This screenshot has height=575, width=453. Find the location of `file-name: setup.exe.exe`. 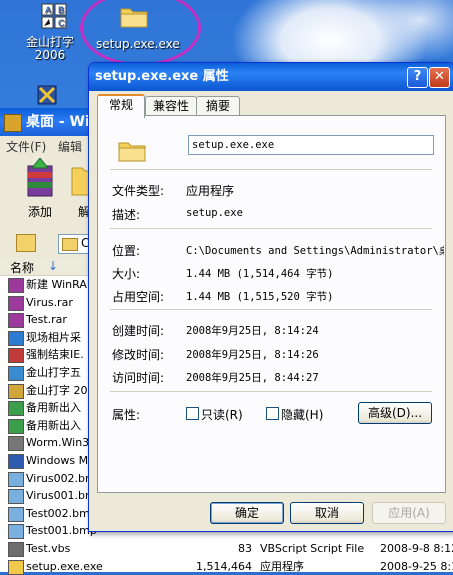

file-name: setup.exe.exe is located at coordinates (64, 566).